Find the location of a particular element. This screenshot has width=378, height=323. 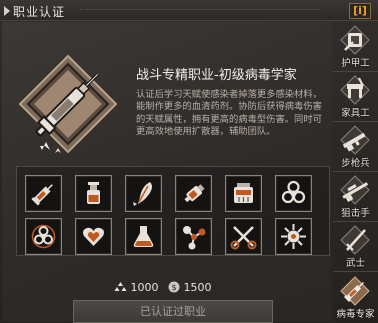

sidebar-label-rifleman: 步枪兵 is located at coordinates (355, 163).